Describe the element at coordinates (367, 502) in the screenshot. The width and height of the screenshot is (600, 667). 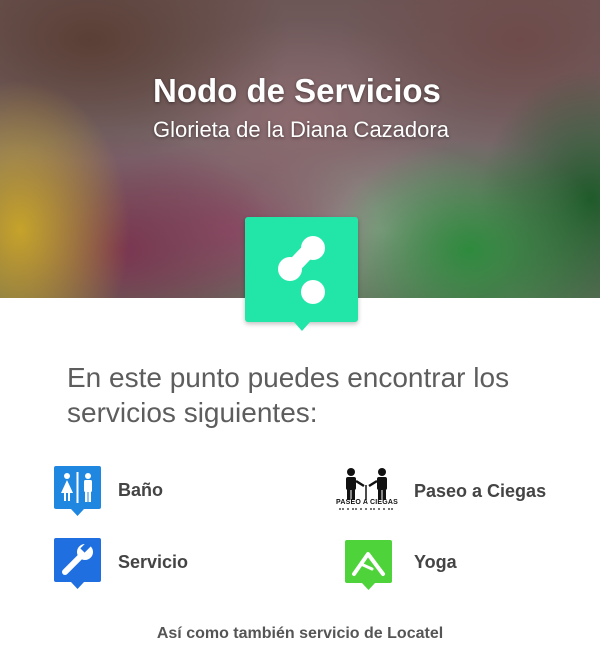
I see `blind-walk-icon-caption: PASEO A CIEGAS` at that location.